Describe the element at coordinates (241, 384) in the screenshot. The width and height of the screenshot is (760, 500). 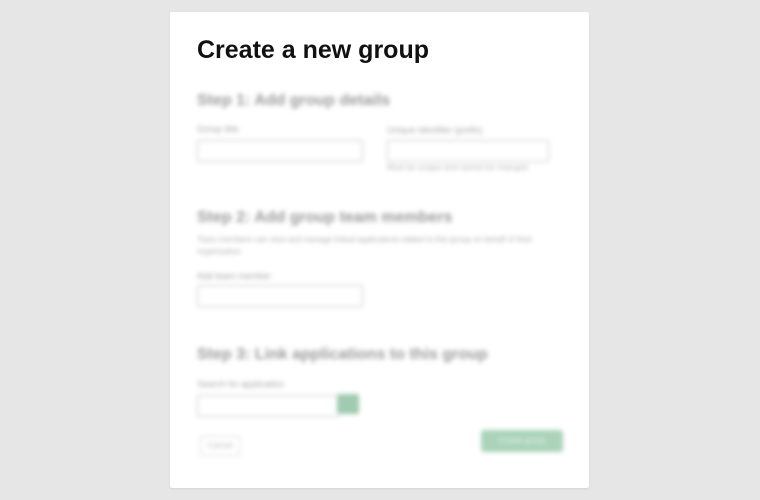
I see `apps-label: Search for application` at that location.